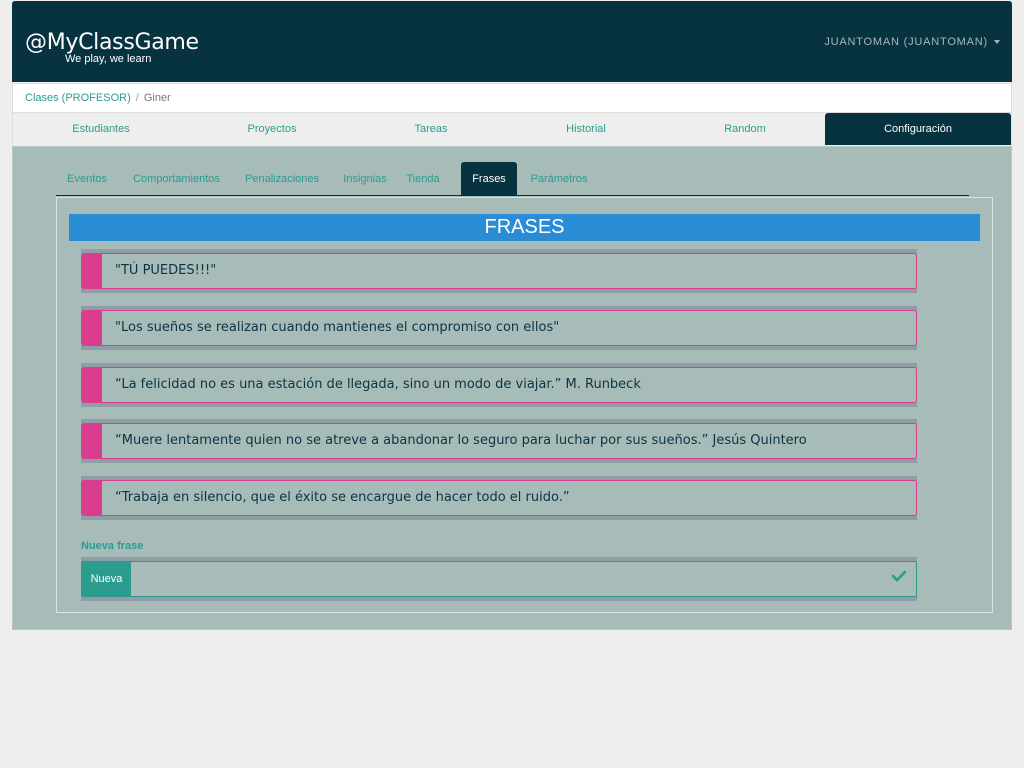  What do you see at coordinates (78, 98) in the screenshot?
I see `breadcrumb-link-classes: Clases (PROFESOR)` at bounding box center [78, 98].